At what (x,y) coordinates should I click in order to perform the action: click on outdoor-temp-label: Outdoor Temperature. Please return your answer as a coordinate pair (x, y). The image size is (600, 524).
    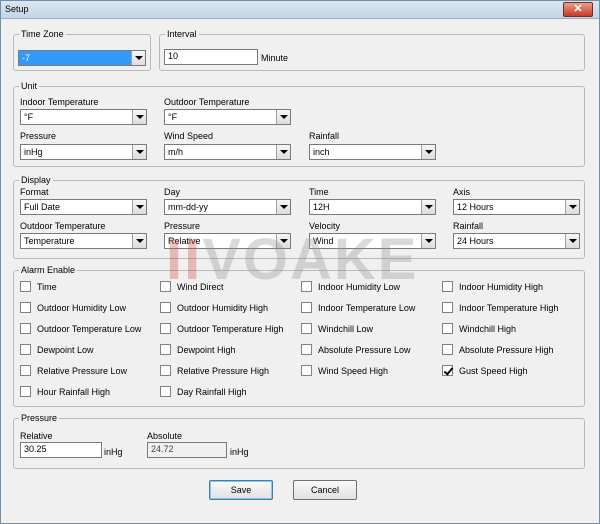
    Looking at the image, I should click on (207, 102).